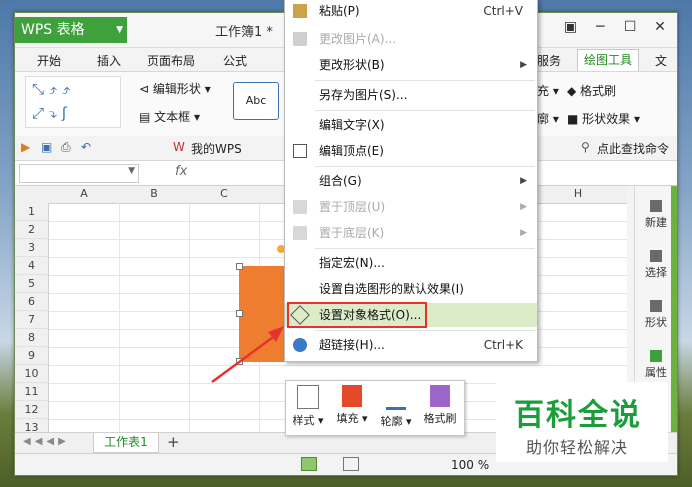 This screenshot has width=692, height=487. Describe the element at coordinates (375, 408) in the screenshot. I see `mini-toolbar: 样式 ▾ 填充 ▾ 轮廓 ▾ 格式刷` at that location.